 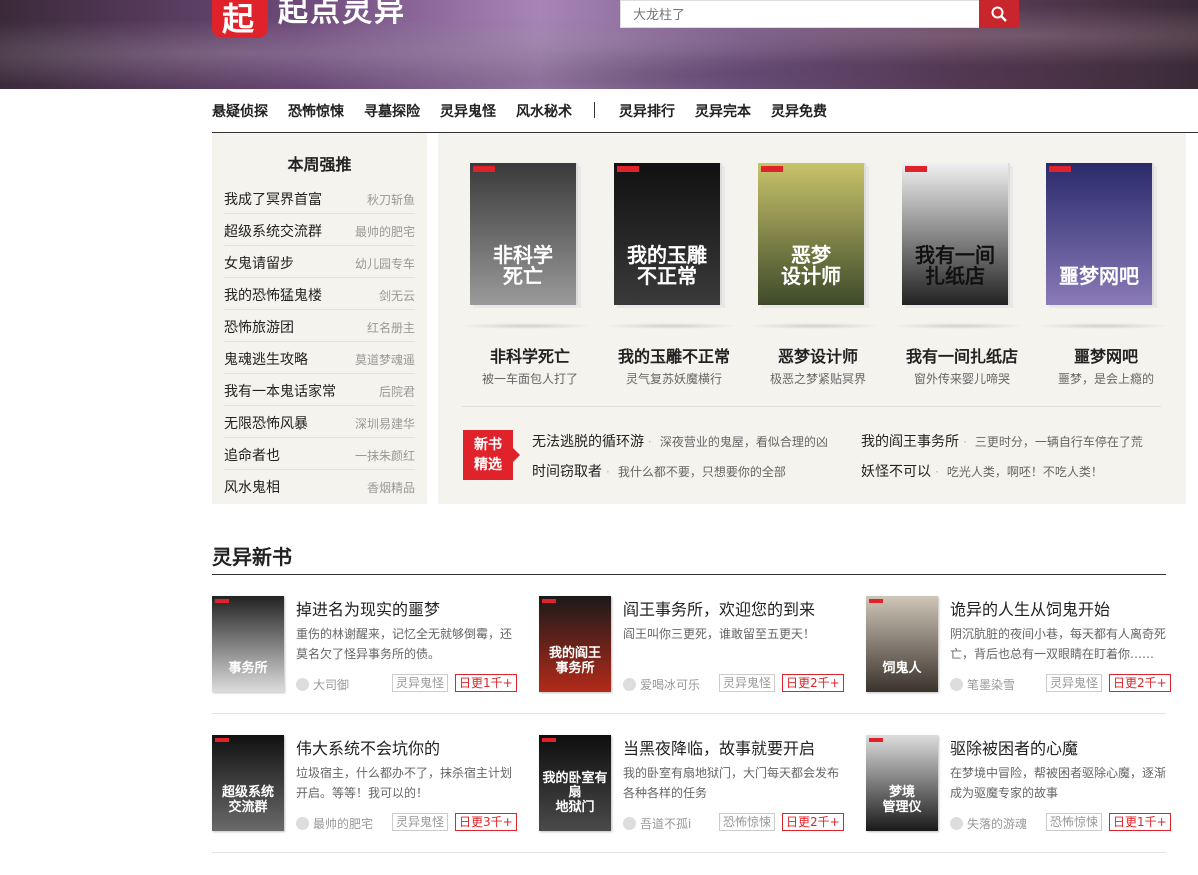 I want to click on book-cover: 非科学 死亡, so click(x=524, y=234).